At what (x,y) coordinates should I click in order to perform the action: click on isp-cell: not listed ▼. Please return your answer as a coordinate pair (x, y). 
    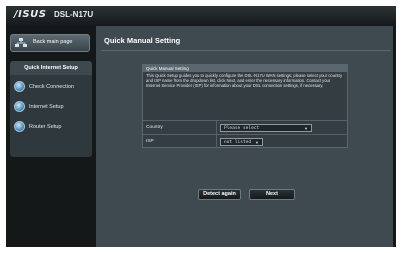
    Looking at the image, I should click on (281, 141).